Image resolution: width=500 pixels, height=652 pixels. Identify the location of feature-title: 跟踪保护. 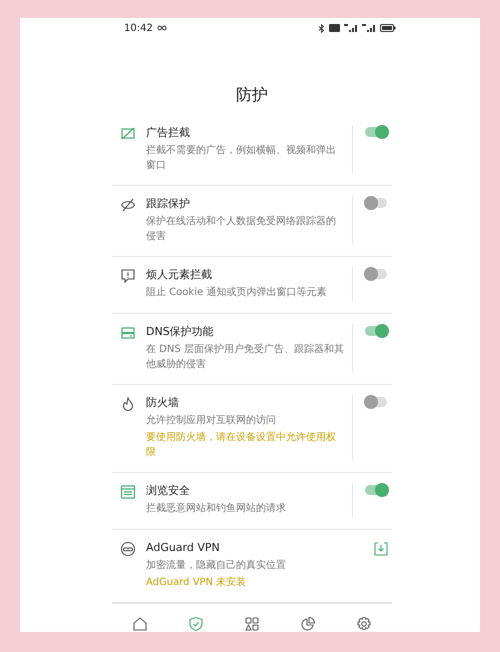
(168, 204).